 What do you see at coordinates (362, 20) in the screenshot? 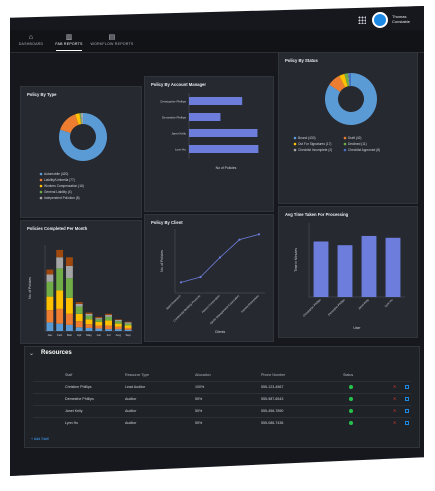
I see `apps-grid-icon` at bounding box center [362, 20].